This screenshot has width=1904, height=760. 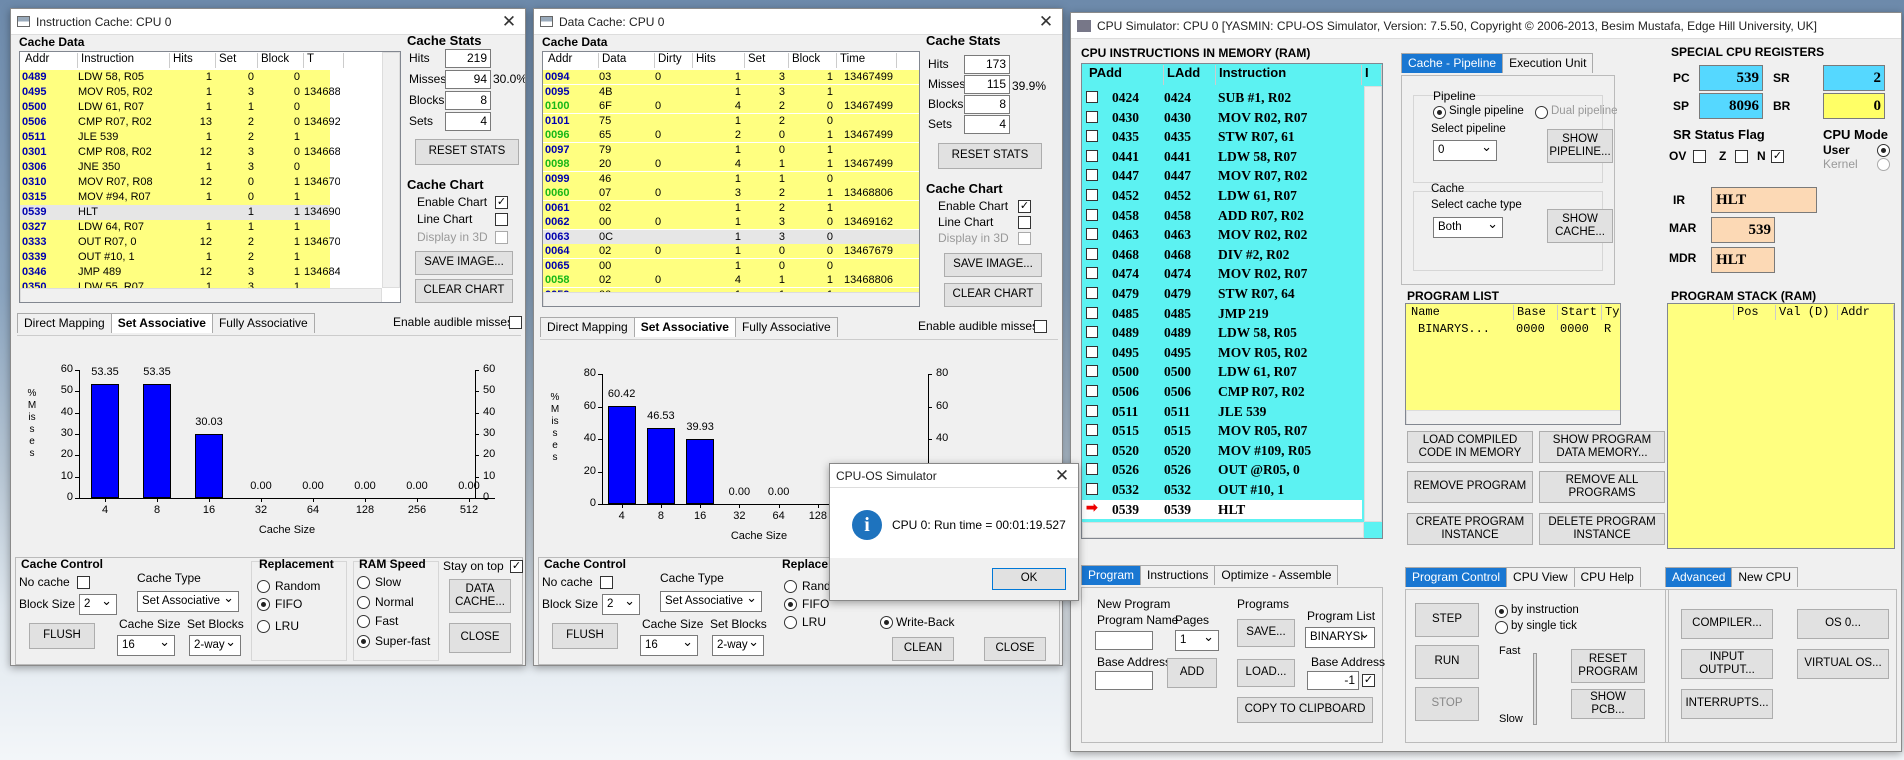 What do you see at coordinates (886, 622) in the screenshot?
I see `write-back-radio` at bounding box center [886, 622].